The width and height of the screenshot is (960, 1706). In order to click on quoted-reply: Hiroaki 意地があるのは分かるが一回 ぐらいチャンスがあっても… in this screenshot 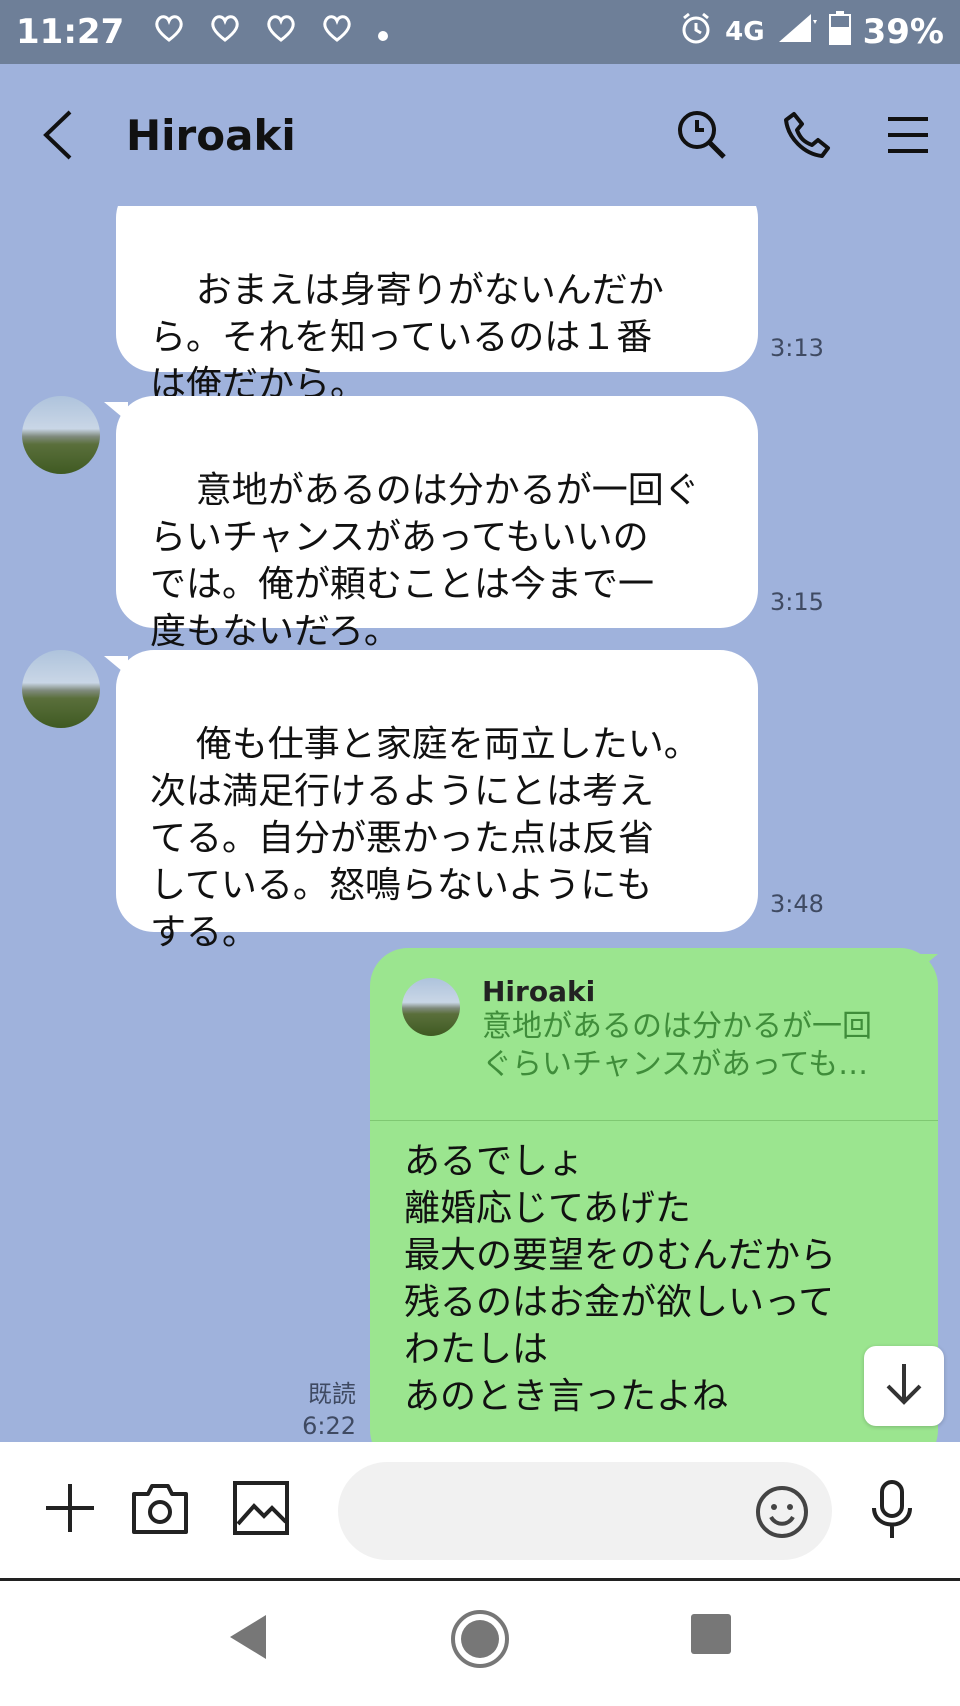, I will do `click(654, 1034)`.